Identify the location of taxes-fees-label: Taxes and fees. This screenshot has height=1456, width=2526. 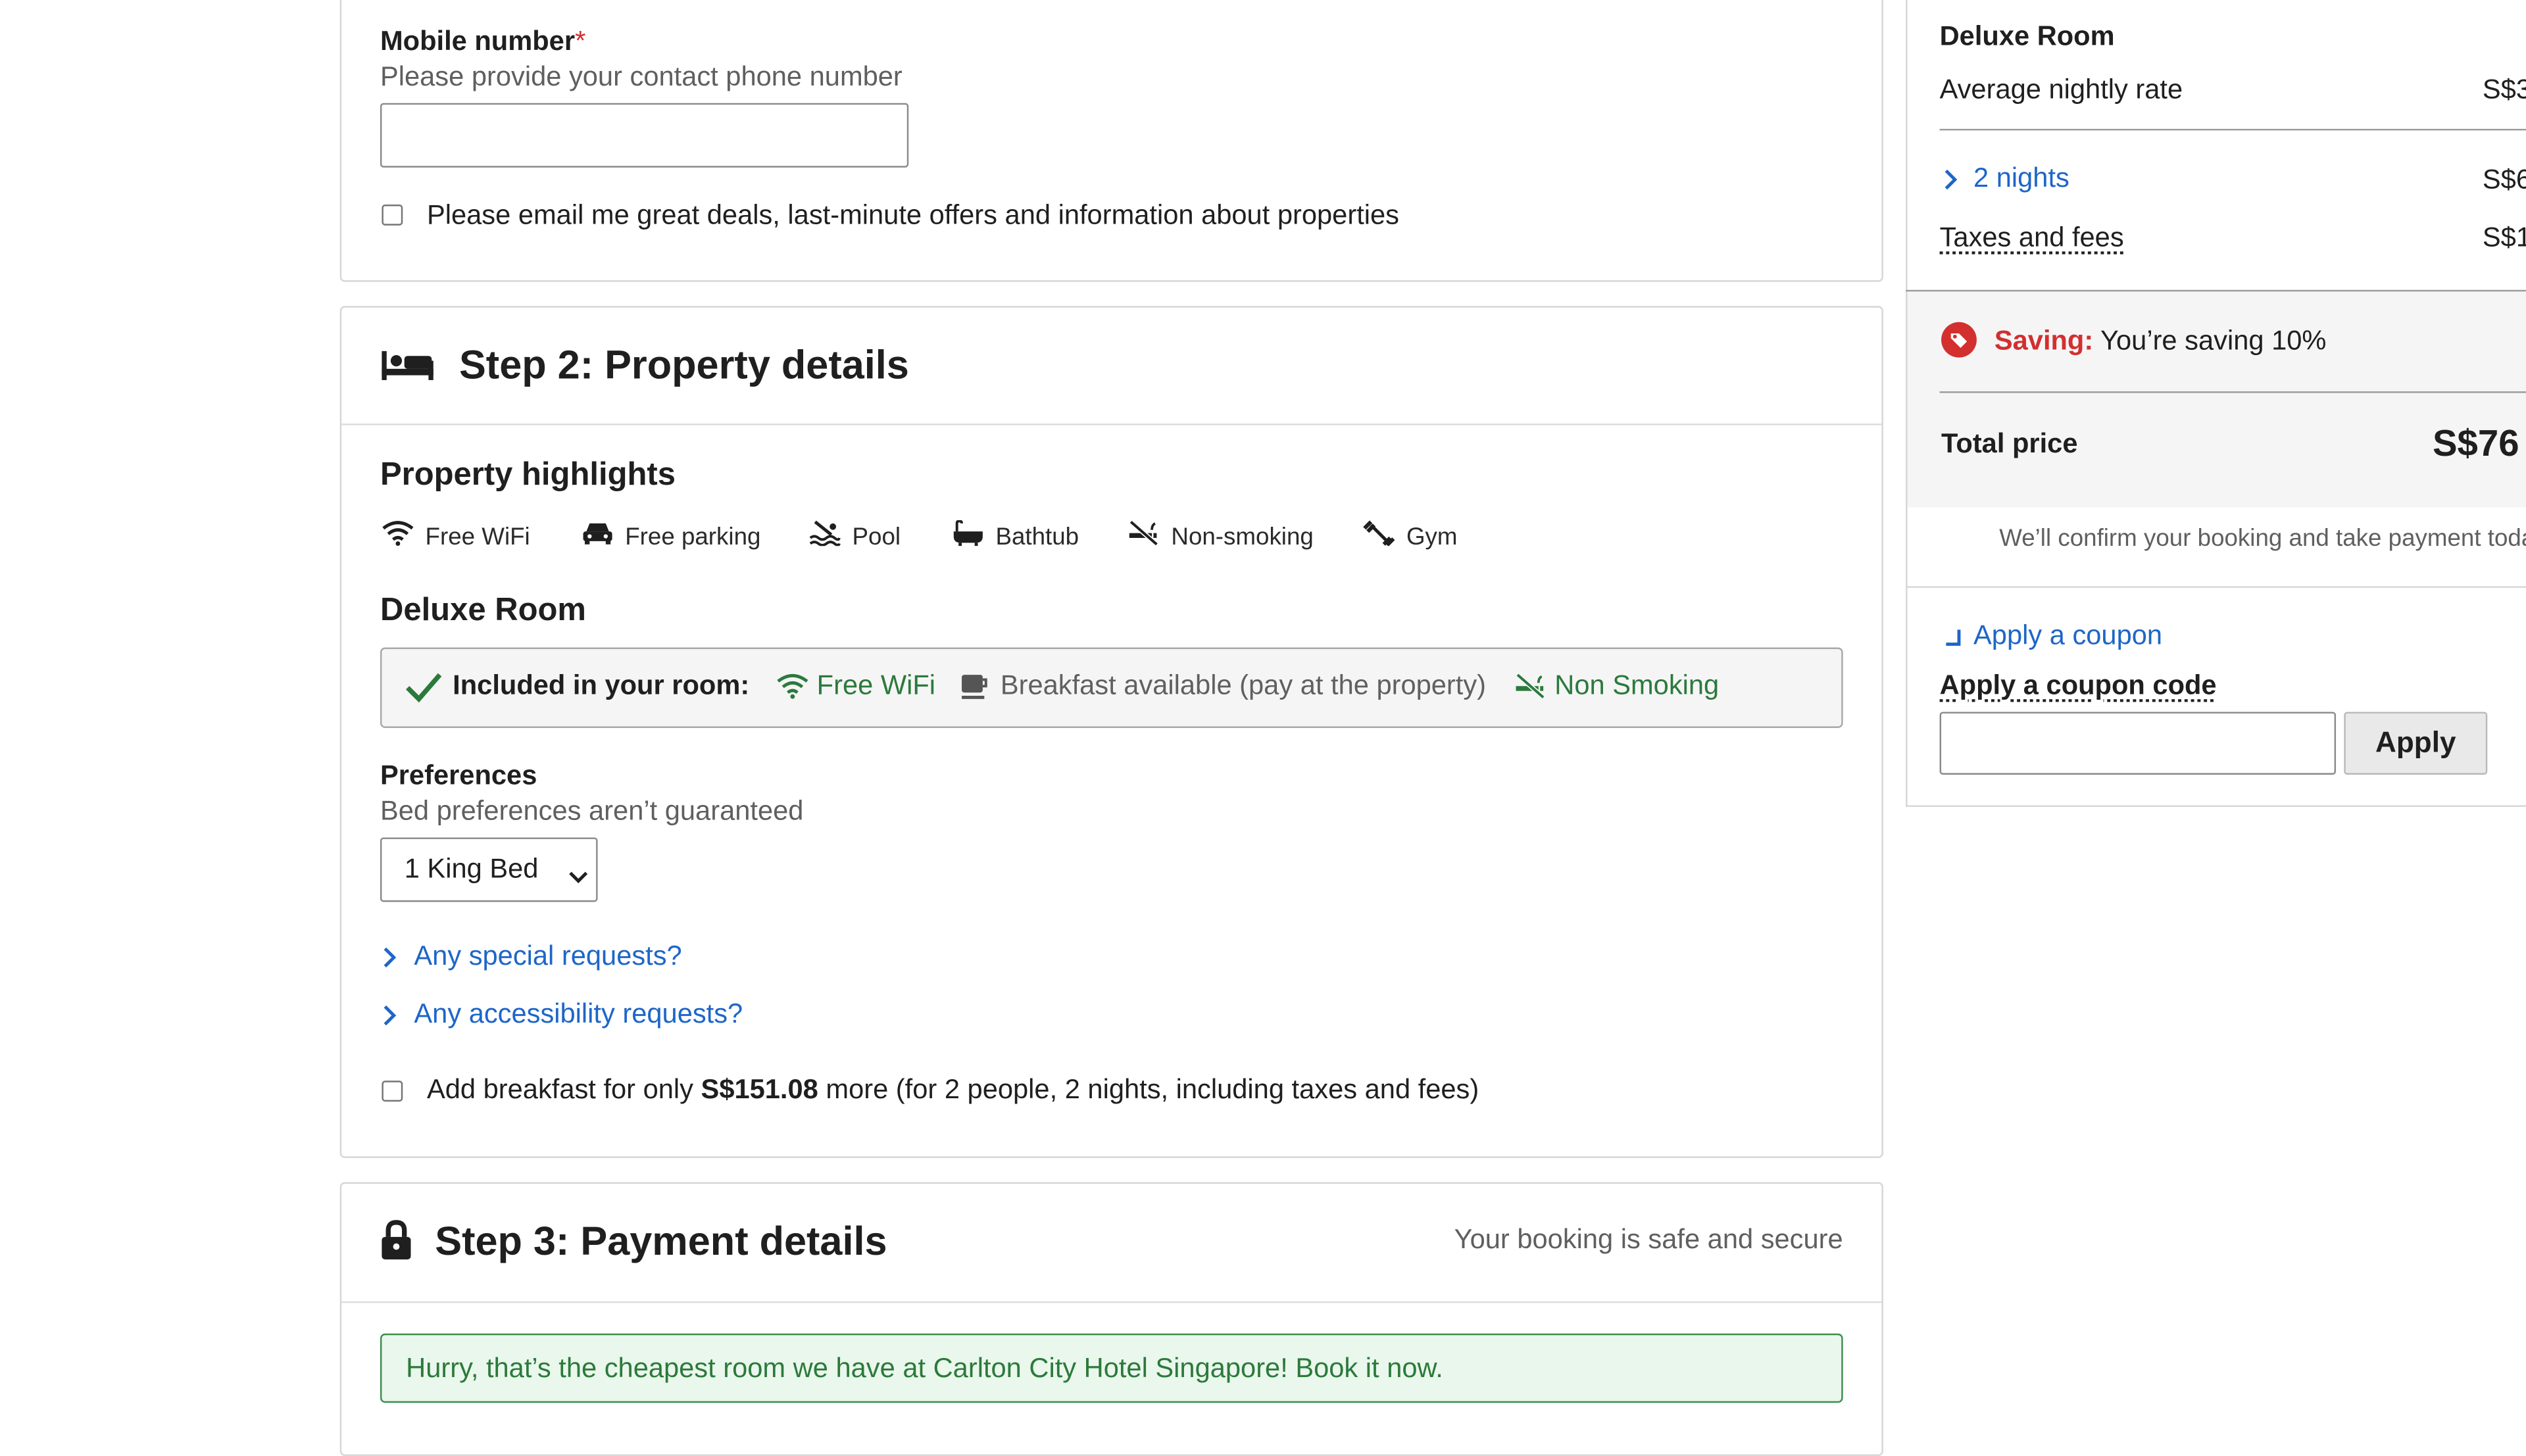
(2032, 238).